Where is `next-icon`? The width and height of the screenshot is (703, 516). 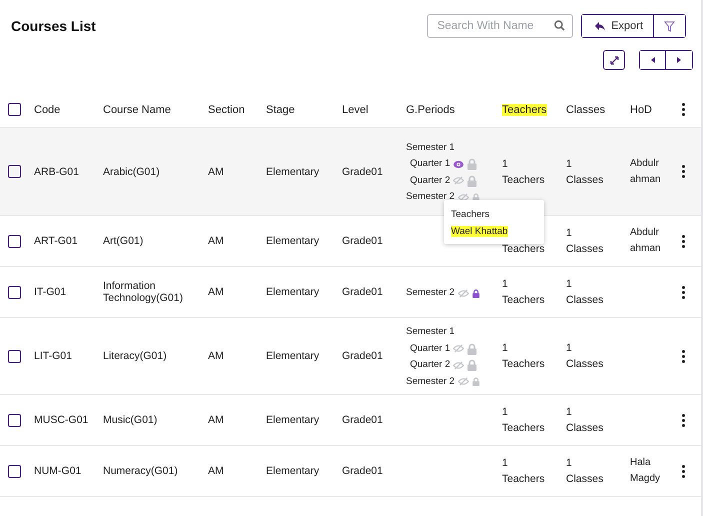 next-icon is located at coordinates (679, 60).